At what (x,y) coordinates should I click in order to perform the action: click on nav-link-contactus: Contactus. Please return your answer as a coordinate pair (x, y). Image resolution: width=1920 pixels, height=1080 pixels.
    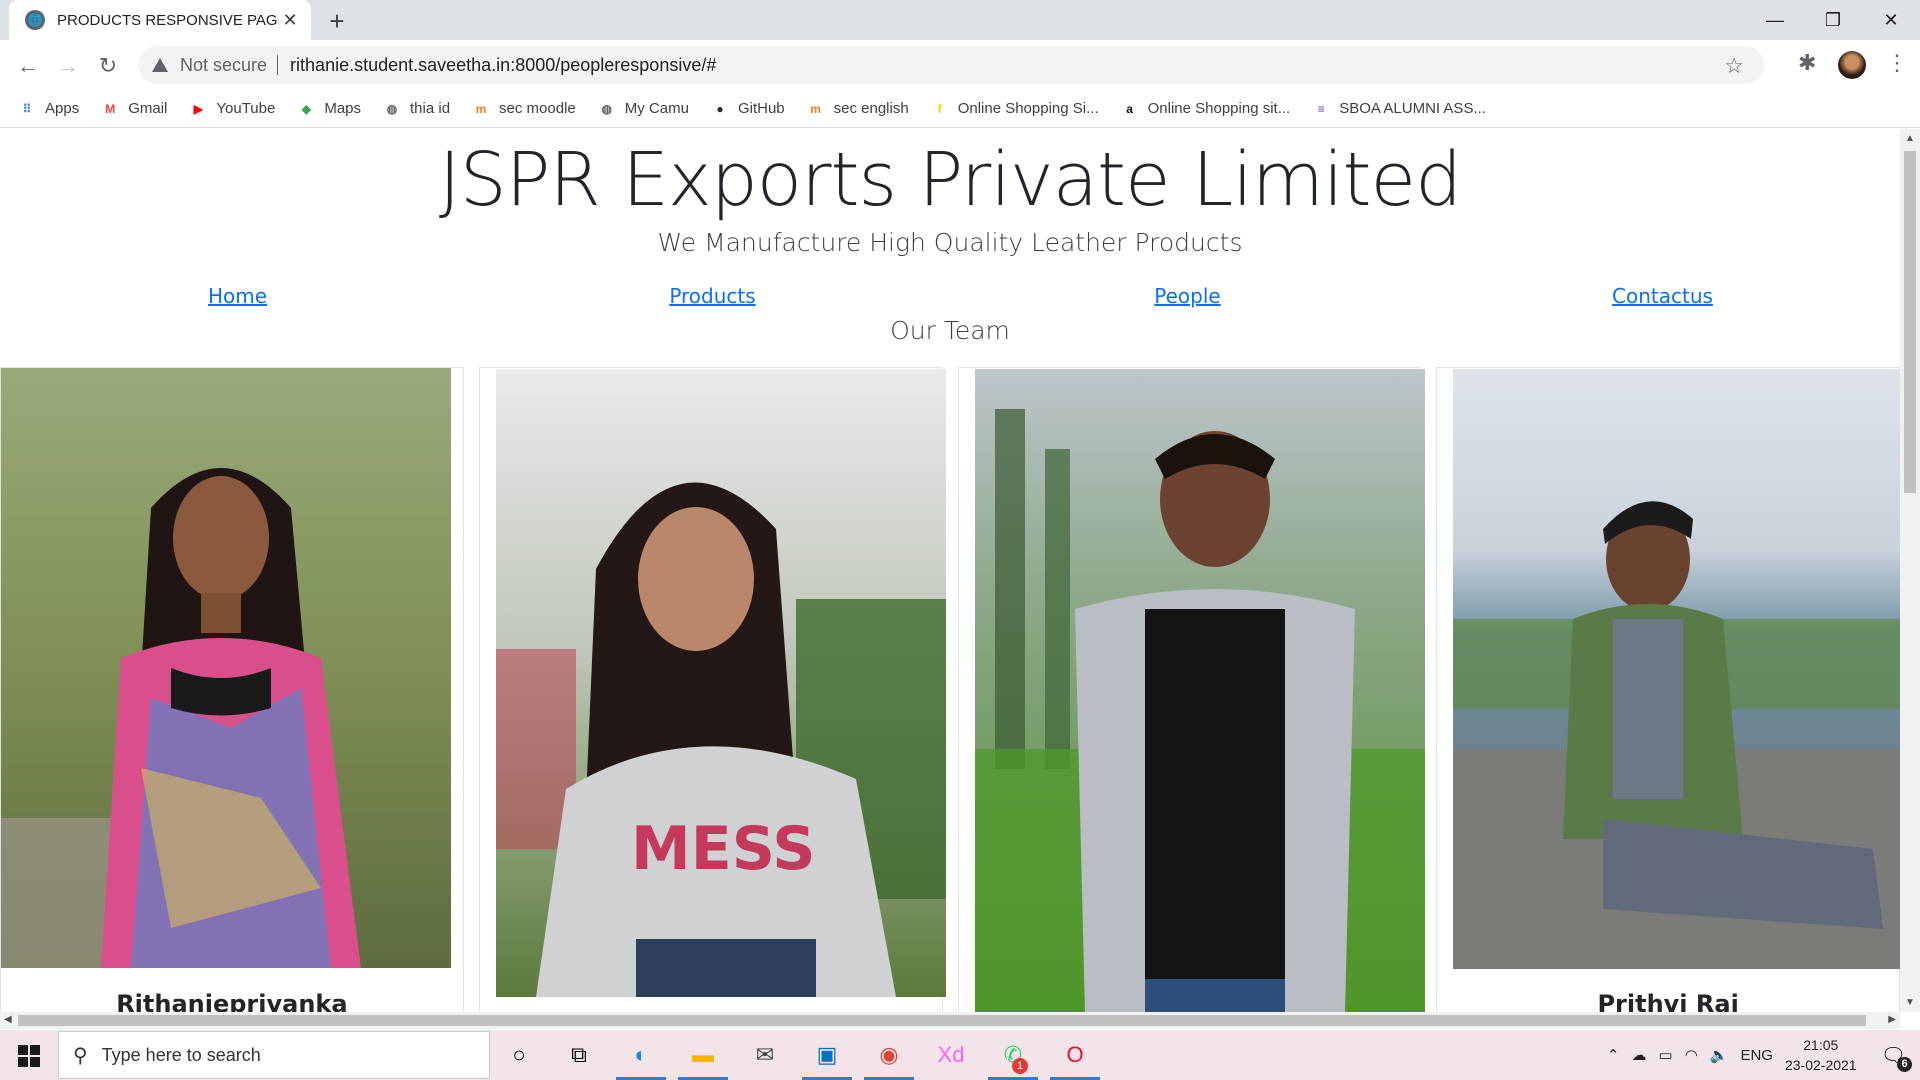
    Looking at the image, I should click on (1662, 296).